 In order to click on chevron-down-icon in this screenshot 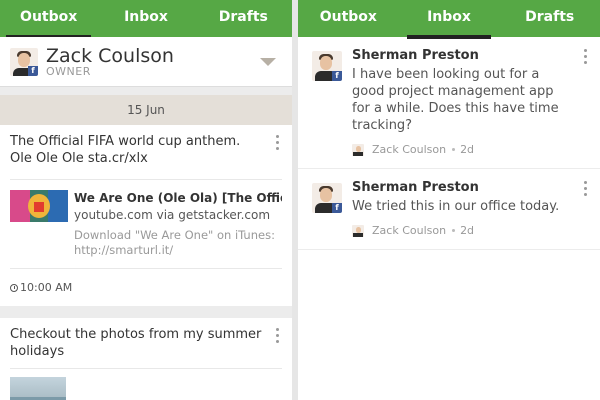, I will do `click(268, 62)`.